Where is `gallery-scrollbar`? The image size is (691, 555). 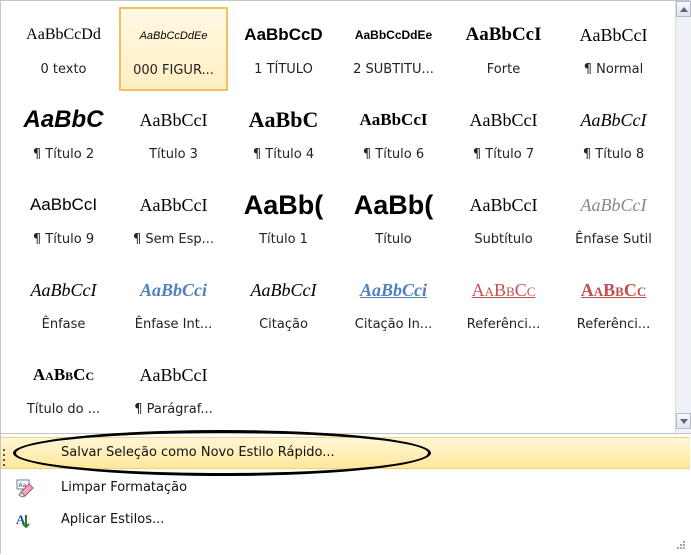 gallery-scrollbar is located at coordinates (683, 217).